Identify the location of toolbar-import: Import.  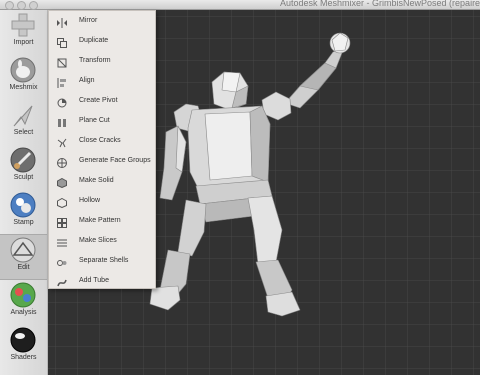
(23, 32).